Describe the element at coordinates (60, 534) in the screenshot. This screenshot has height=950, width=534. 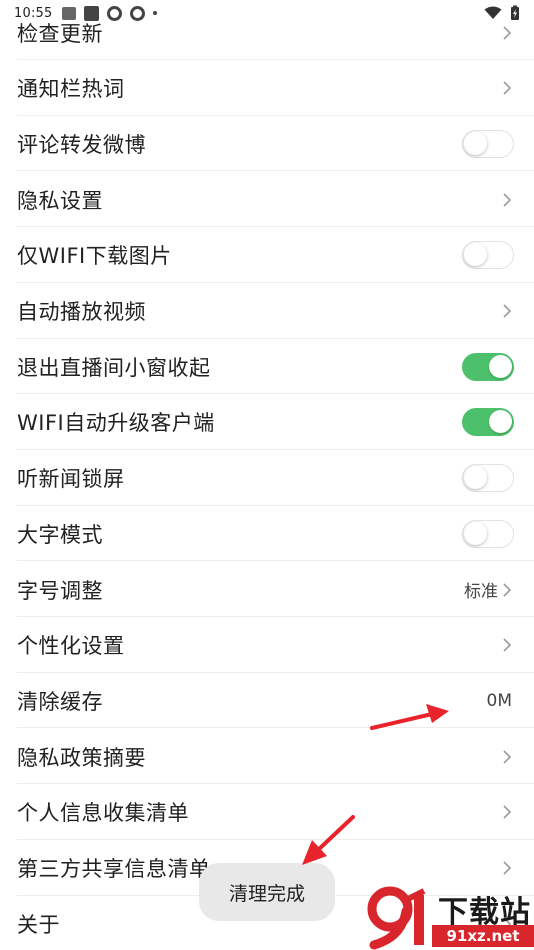
I see `settings-row-label: 大字模式` at that location.